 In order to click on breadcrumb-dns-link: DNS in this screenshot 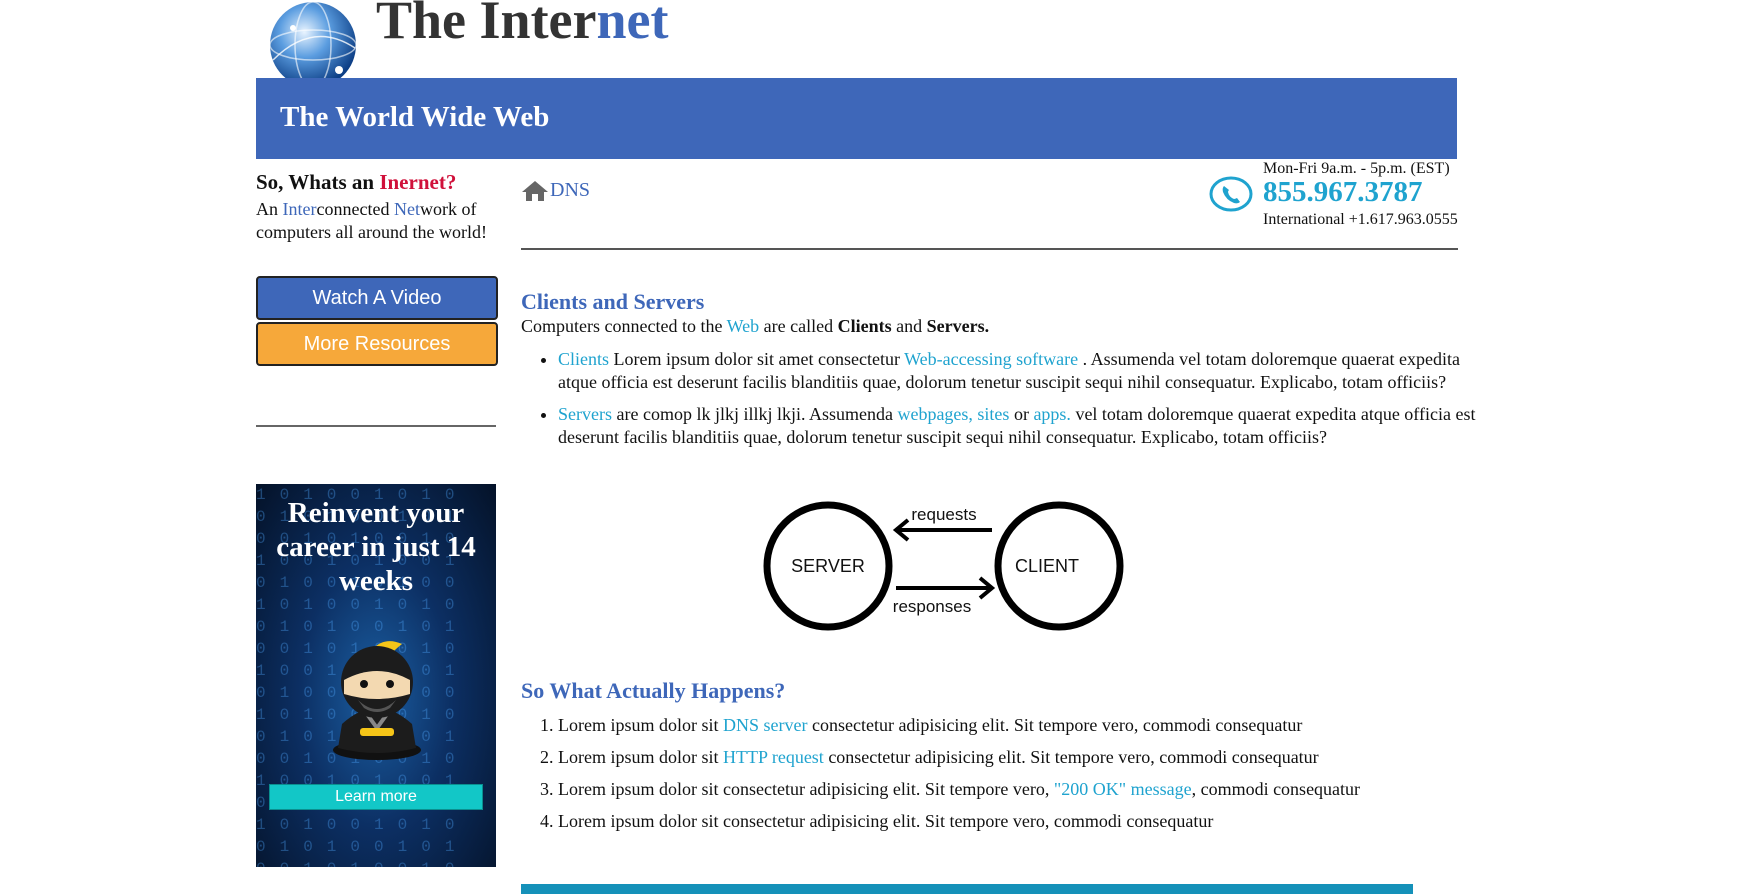, I will do `click(570, 190)`.